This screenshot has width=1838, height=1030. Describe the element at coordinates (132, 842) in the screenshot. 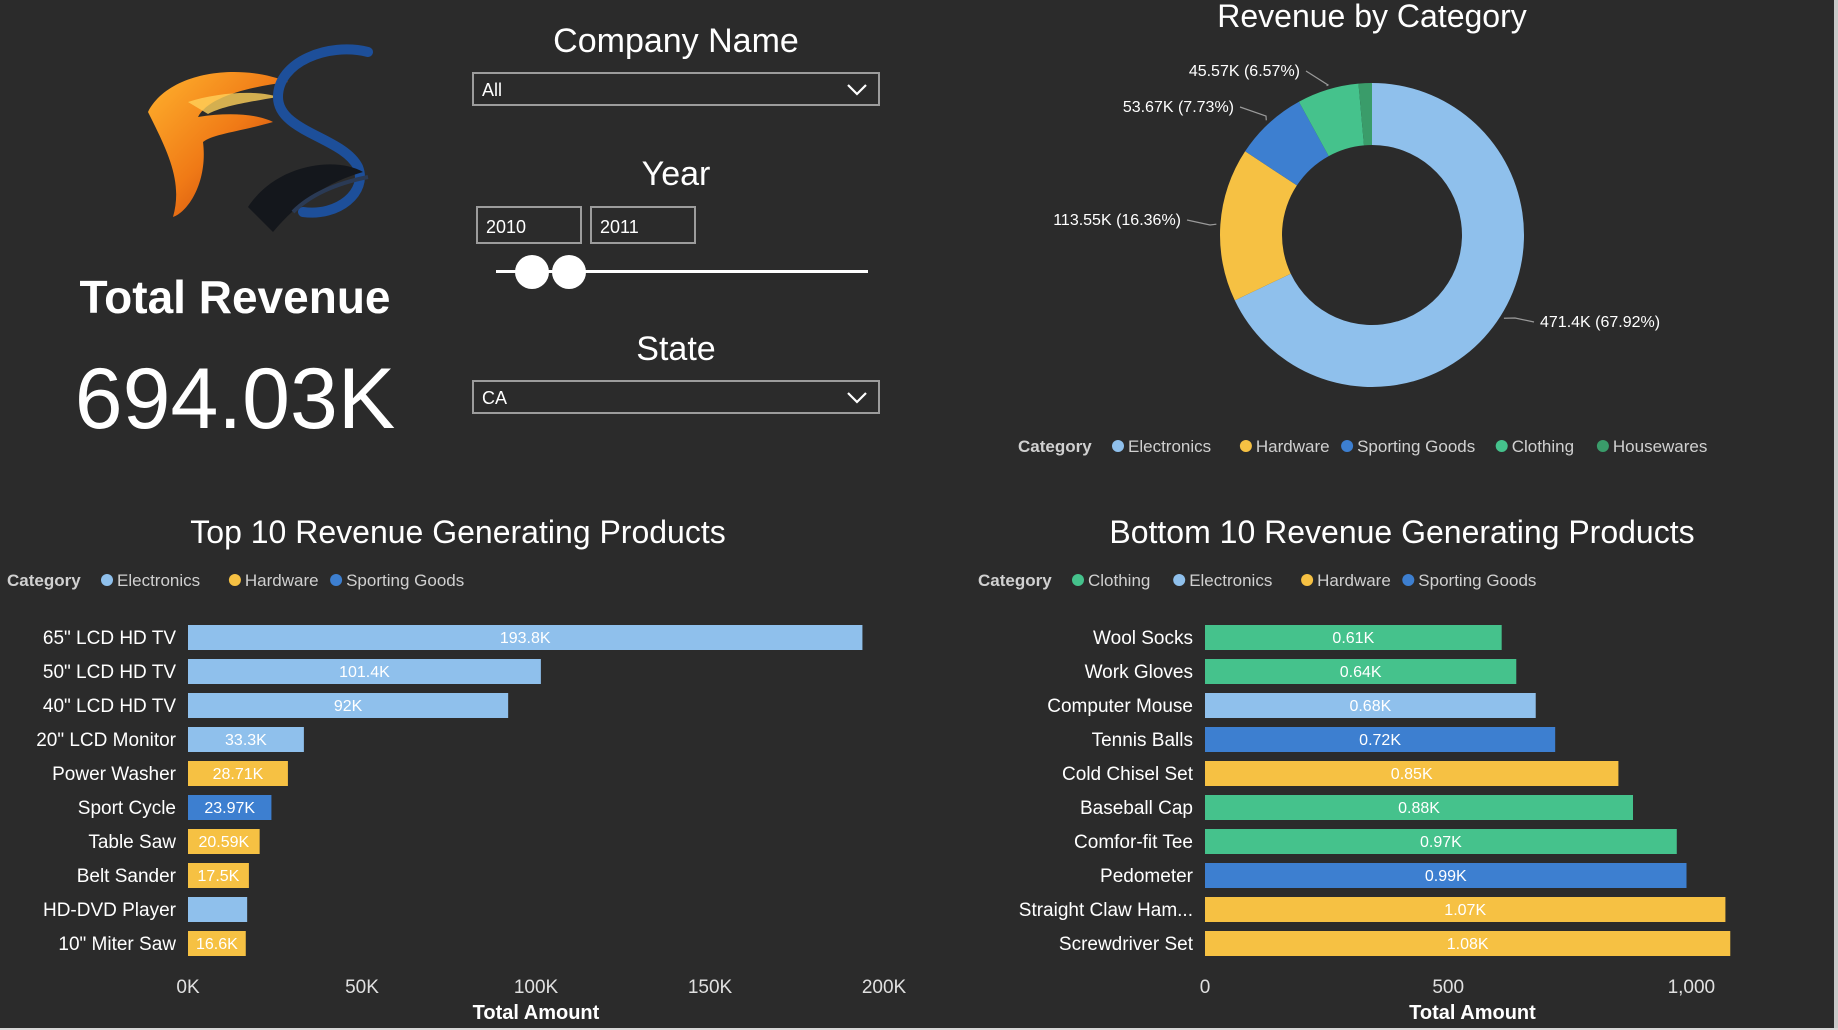

I see `bar-category-label: Table Saw` at that location.